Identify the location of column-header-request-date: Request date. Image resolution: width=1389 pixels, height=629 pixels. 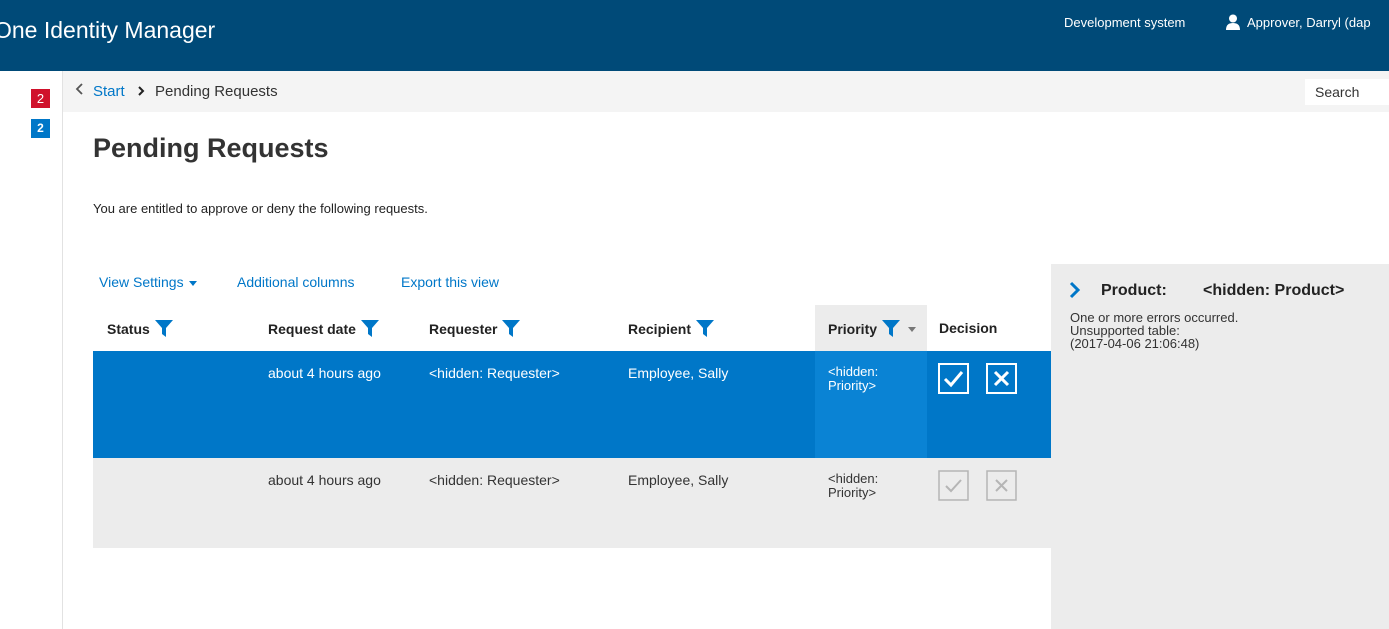
(323, 328).